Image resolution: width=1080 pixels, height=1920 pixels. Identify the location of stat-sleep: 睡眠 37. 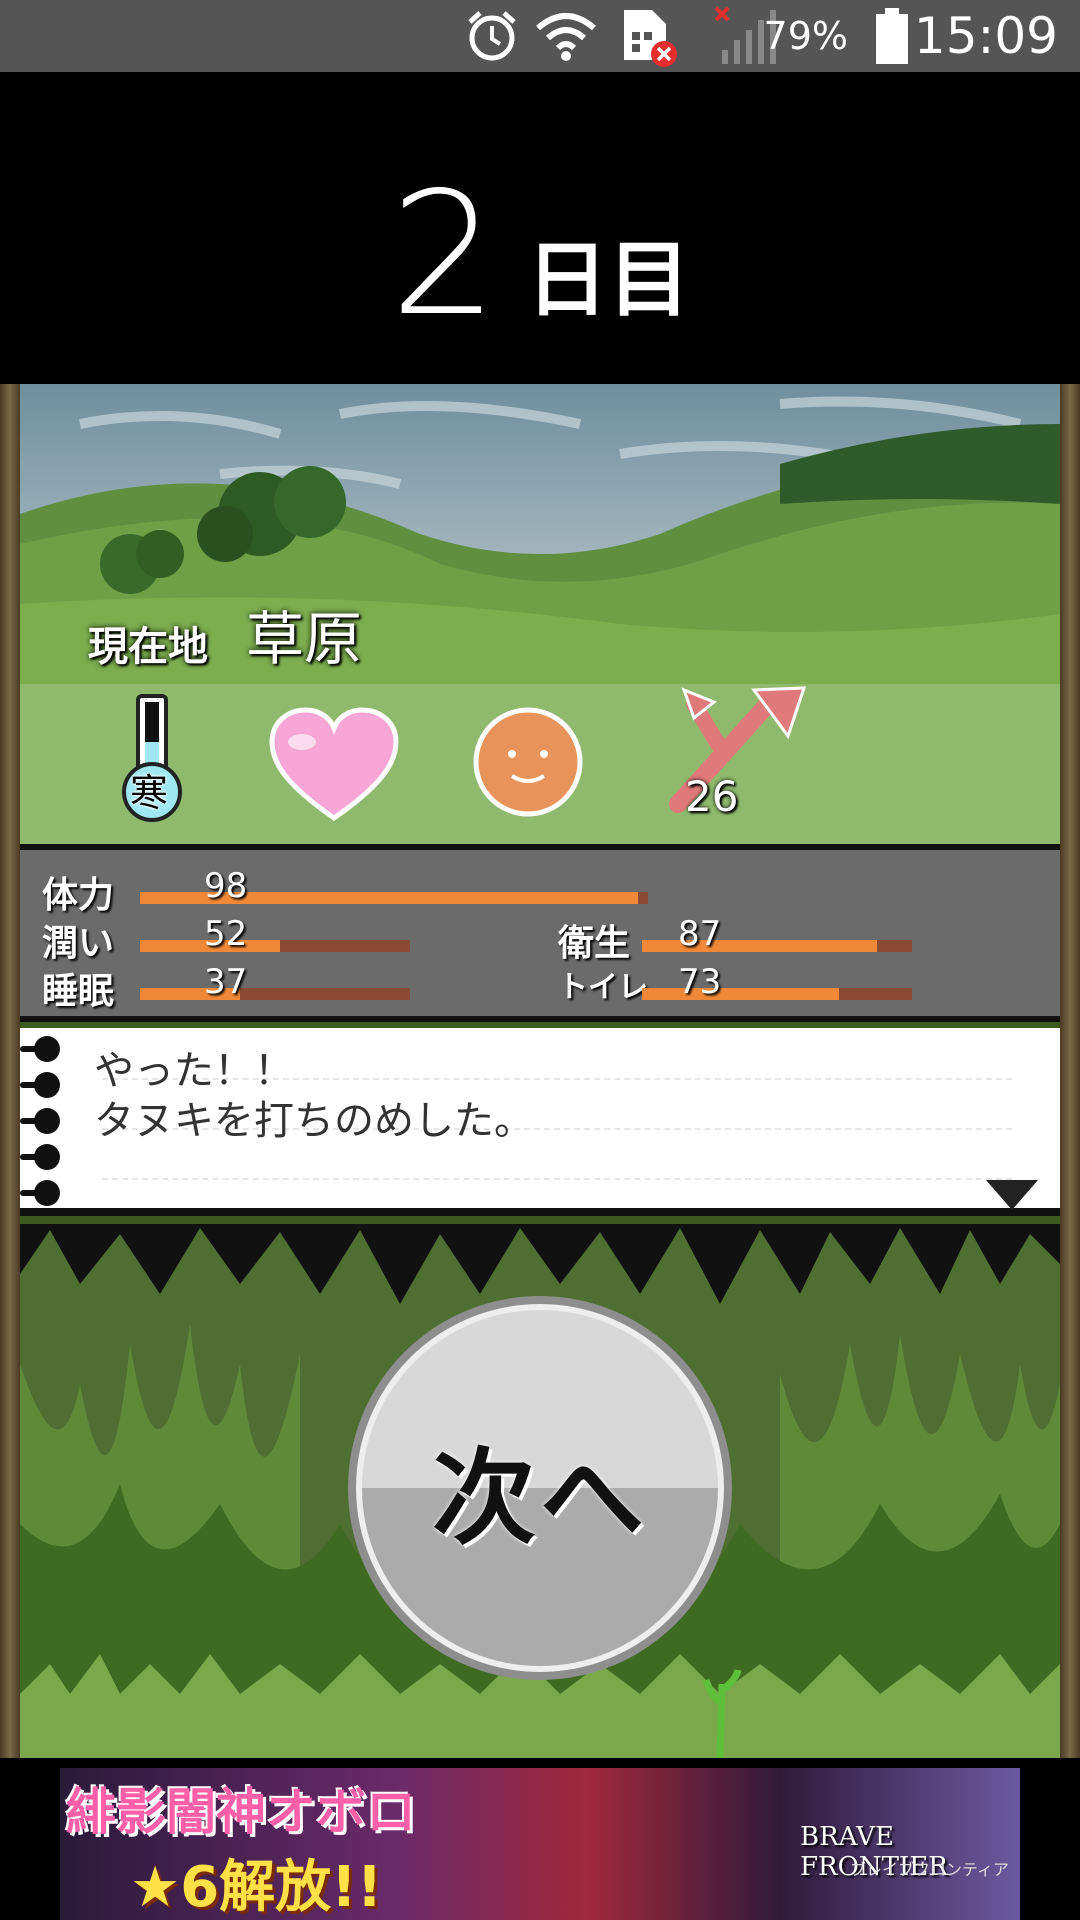
(242, 987).